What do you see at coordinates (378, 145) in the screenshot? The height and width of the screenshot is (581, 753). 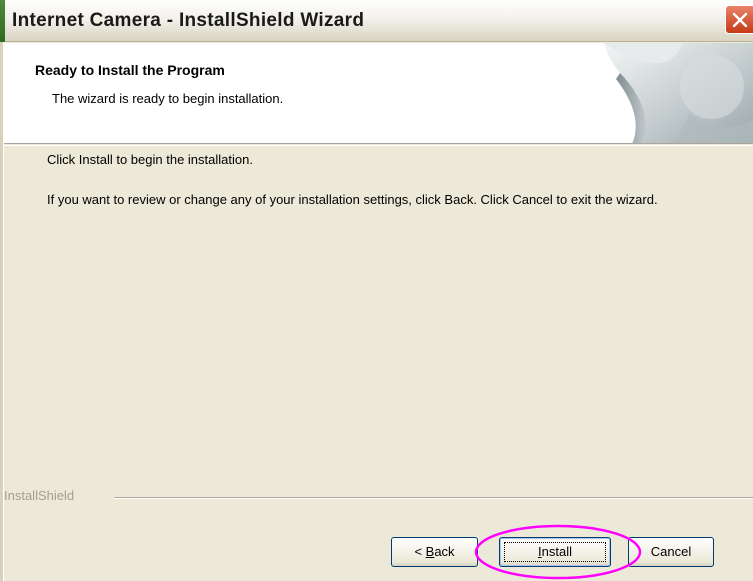 I see `header-separator` at bounding box center [378, 145].